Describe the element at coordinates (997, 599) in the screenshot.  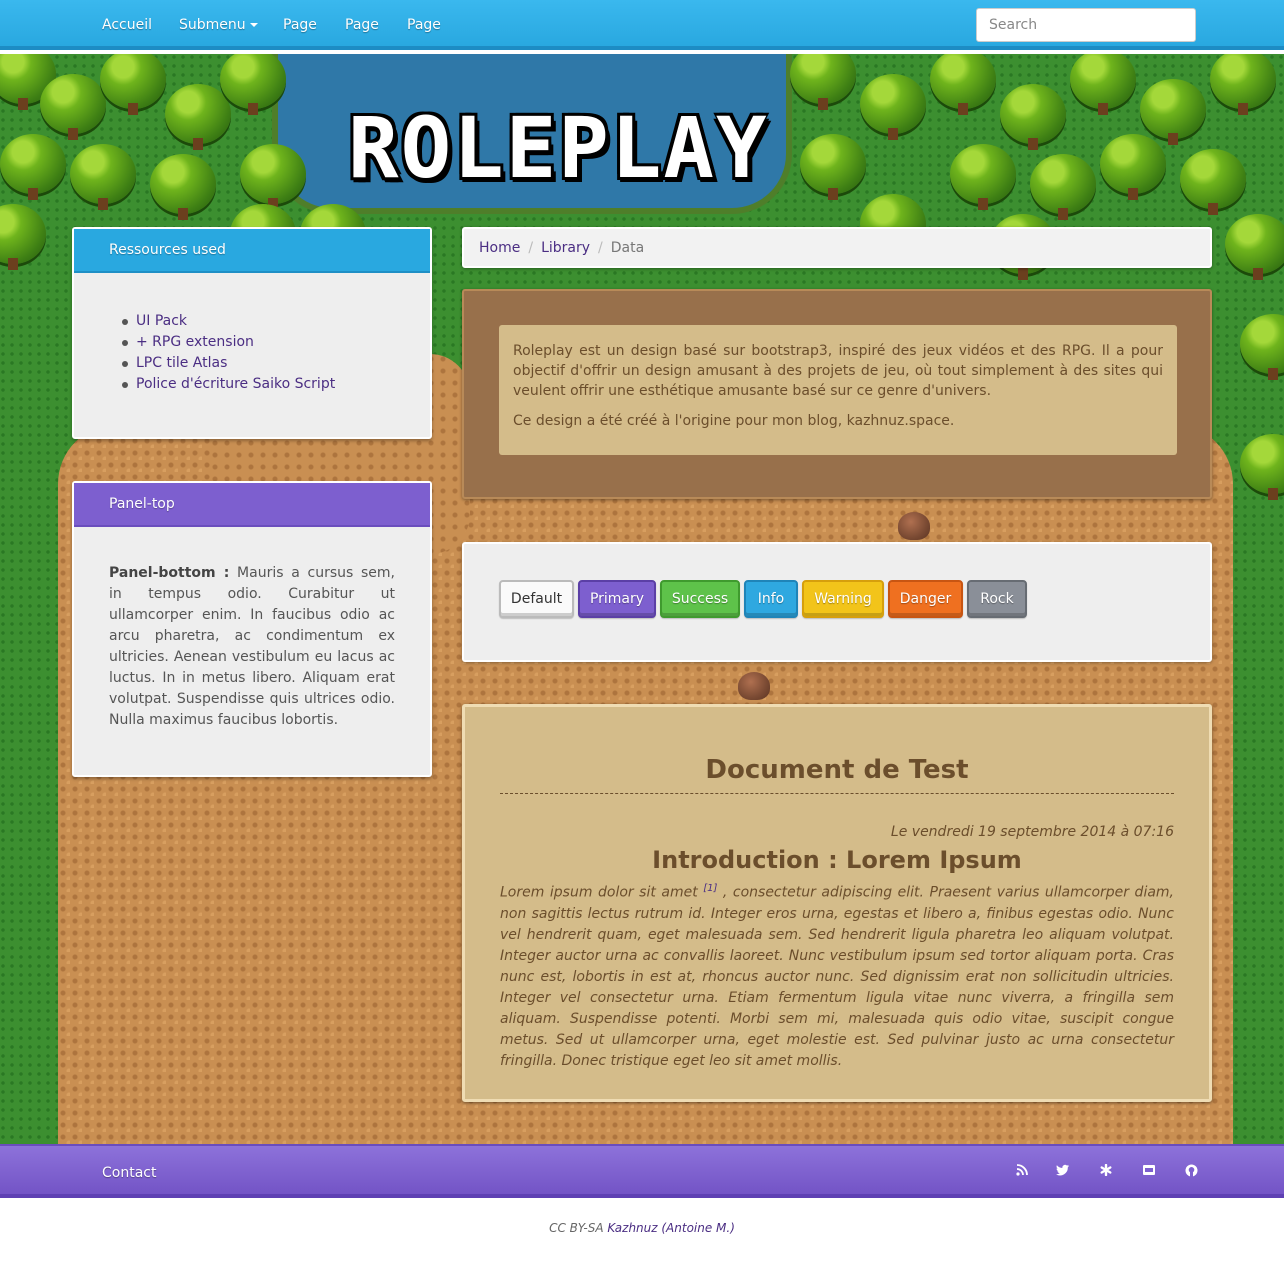
I see `rock-button: Rock` at that location.